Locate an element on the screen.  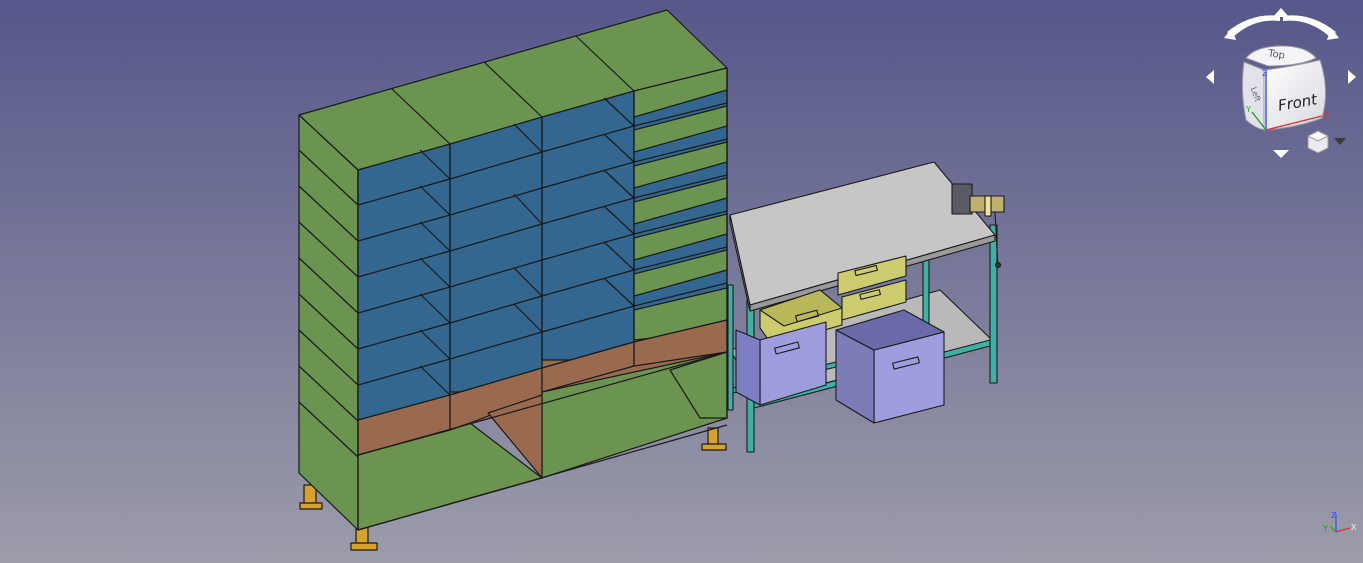
axis-indicator-y: Y is located at coordinates (1325, 528).